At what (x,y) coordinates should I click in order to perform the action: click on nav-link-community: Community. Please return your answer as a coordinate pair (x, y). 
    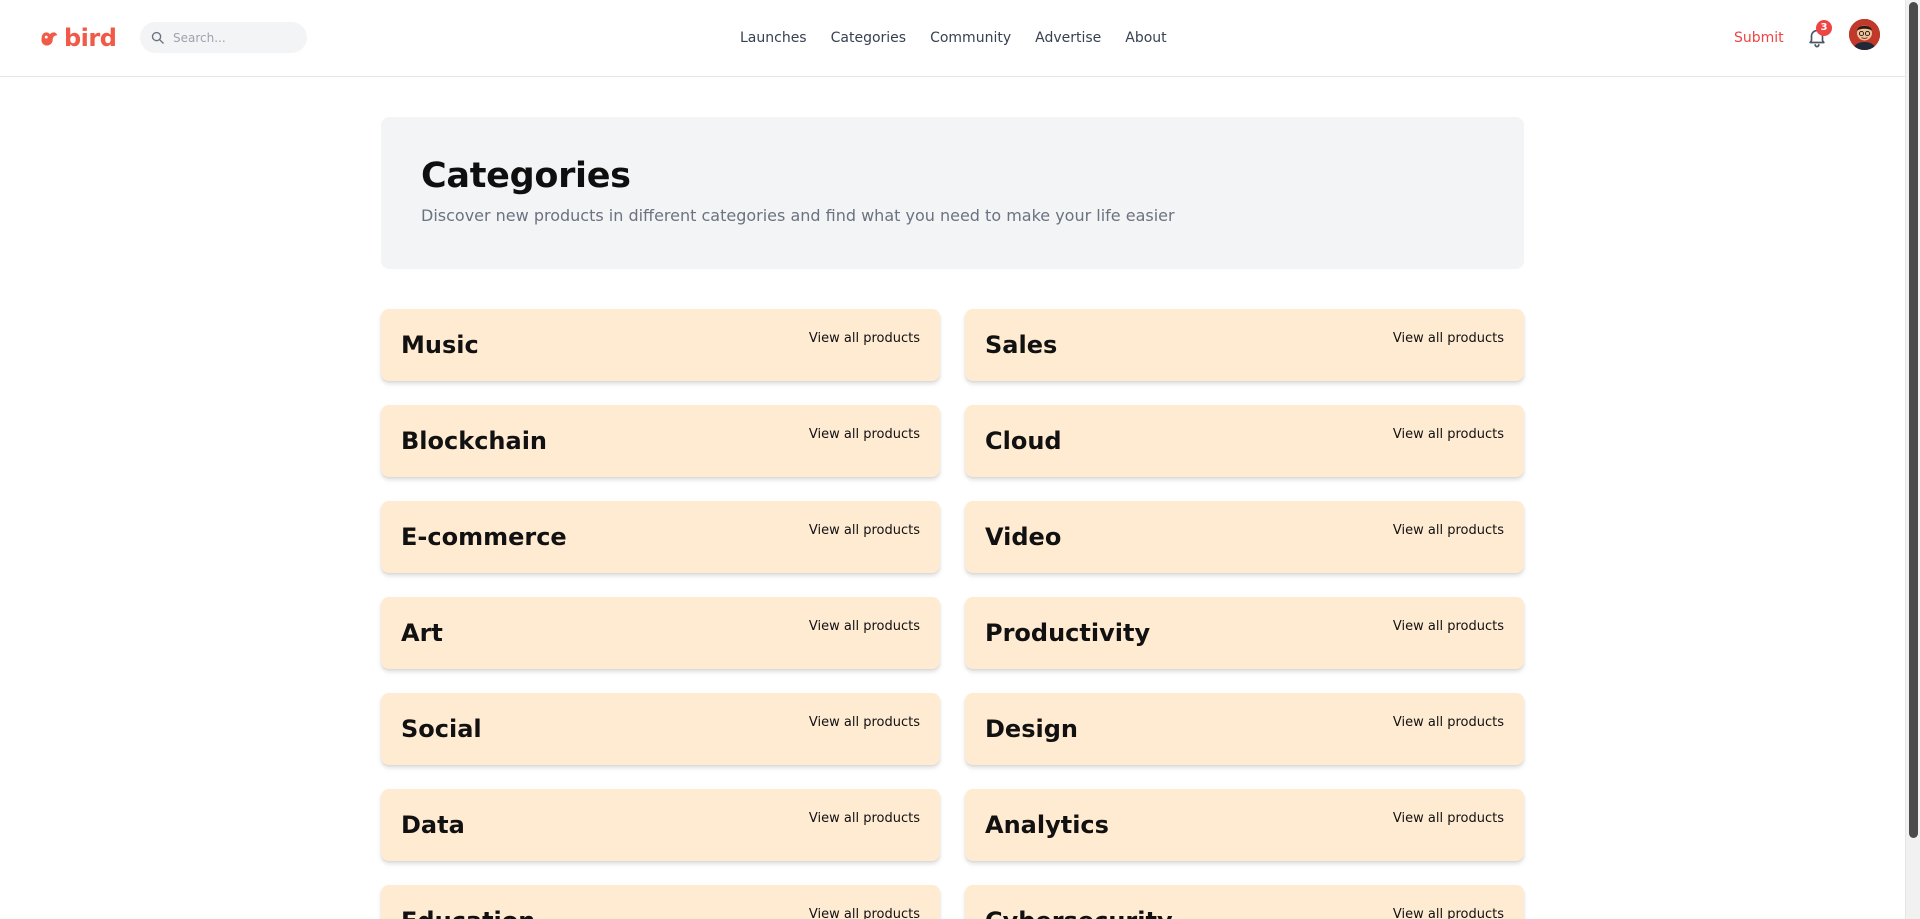
    Looking at the image, I should click on (970, 38).